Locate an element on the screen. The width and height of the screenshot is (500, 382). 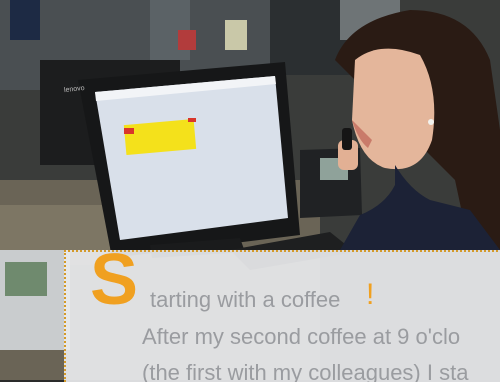
drop-cap-letter: S is located at coordinates (114, 285).